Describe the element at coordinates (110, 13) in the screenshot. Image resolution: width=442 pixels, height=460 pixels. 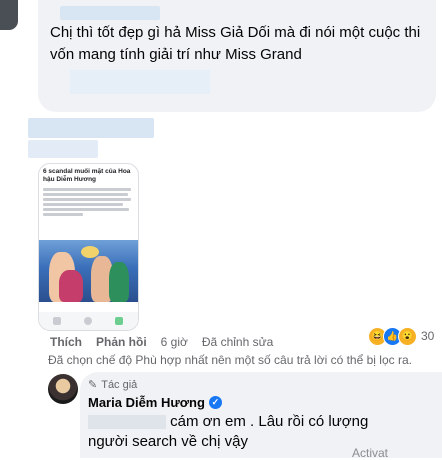
I see `blurred-commenter-name` at that location.